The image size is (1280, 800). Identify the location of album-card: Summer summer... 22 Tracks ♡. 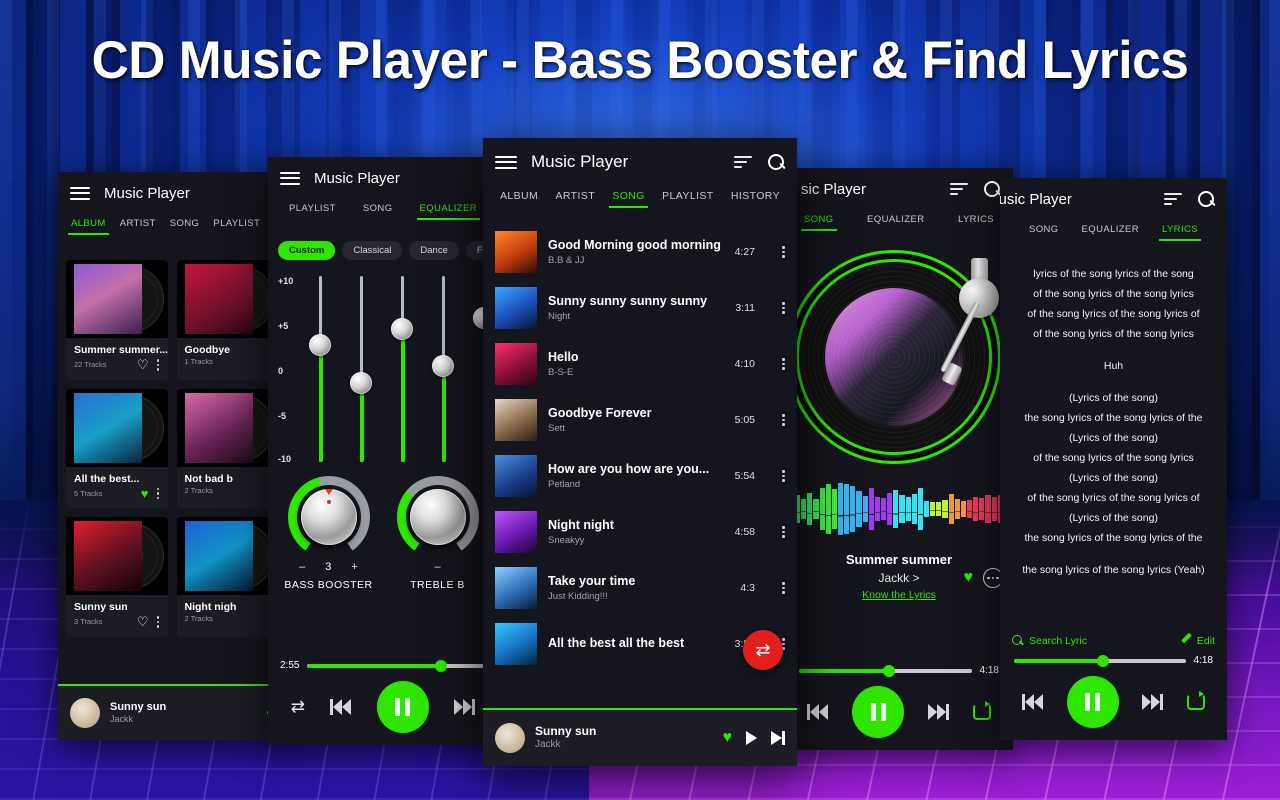
(117, 320).